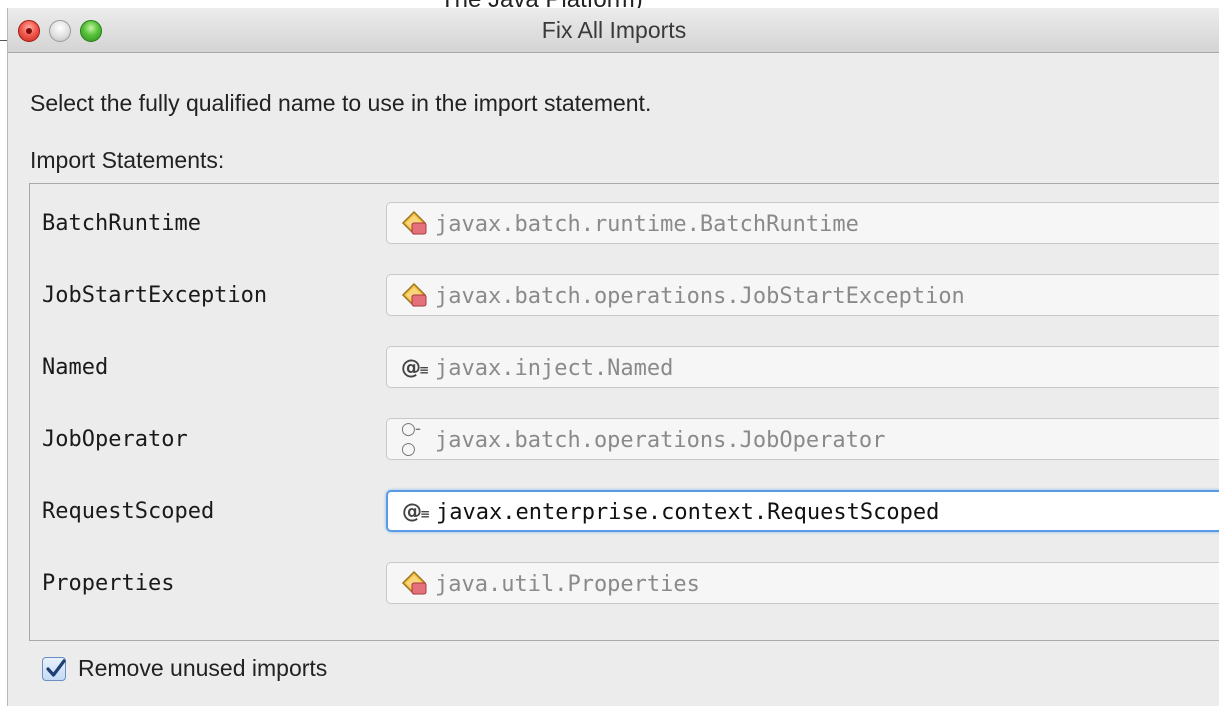 The image size is (1219, 706). What do you see at coordinates (127, 160) in the screenshot?
I see `import-statements-label: Import Statements:` at bounding box center [127, 160].